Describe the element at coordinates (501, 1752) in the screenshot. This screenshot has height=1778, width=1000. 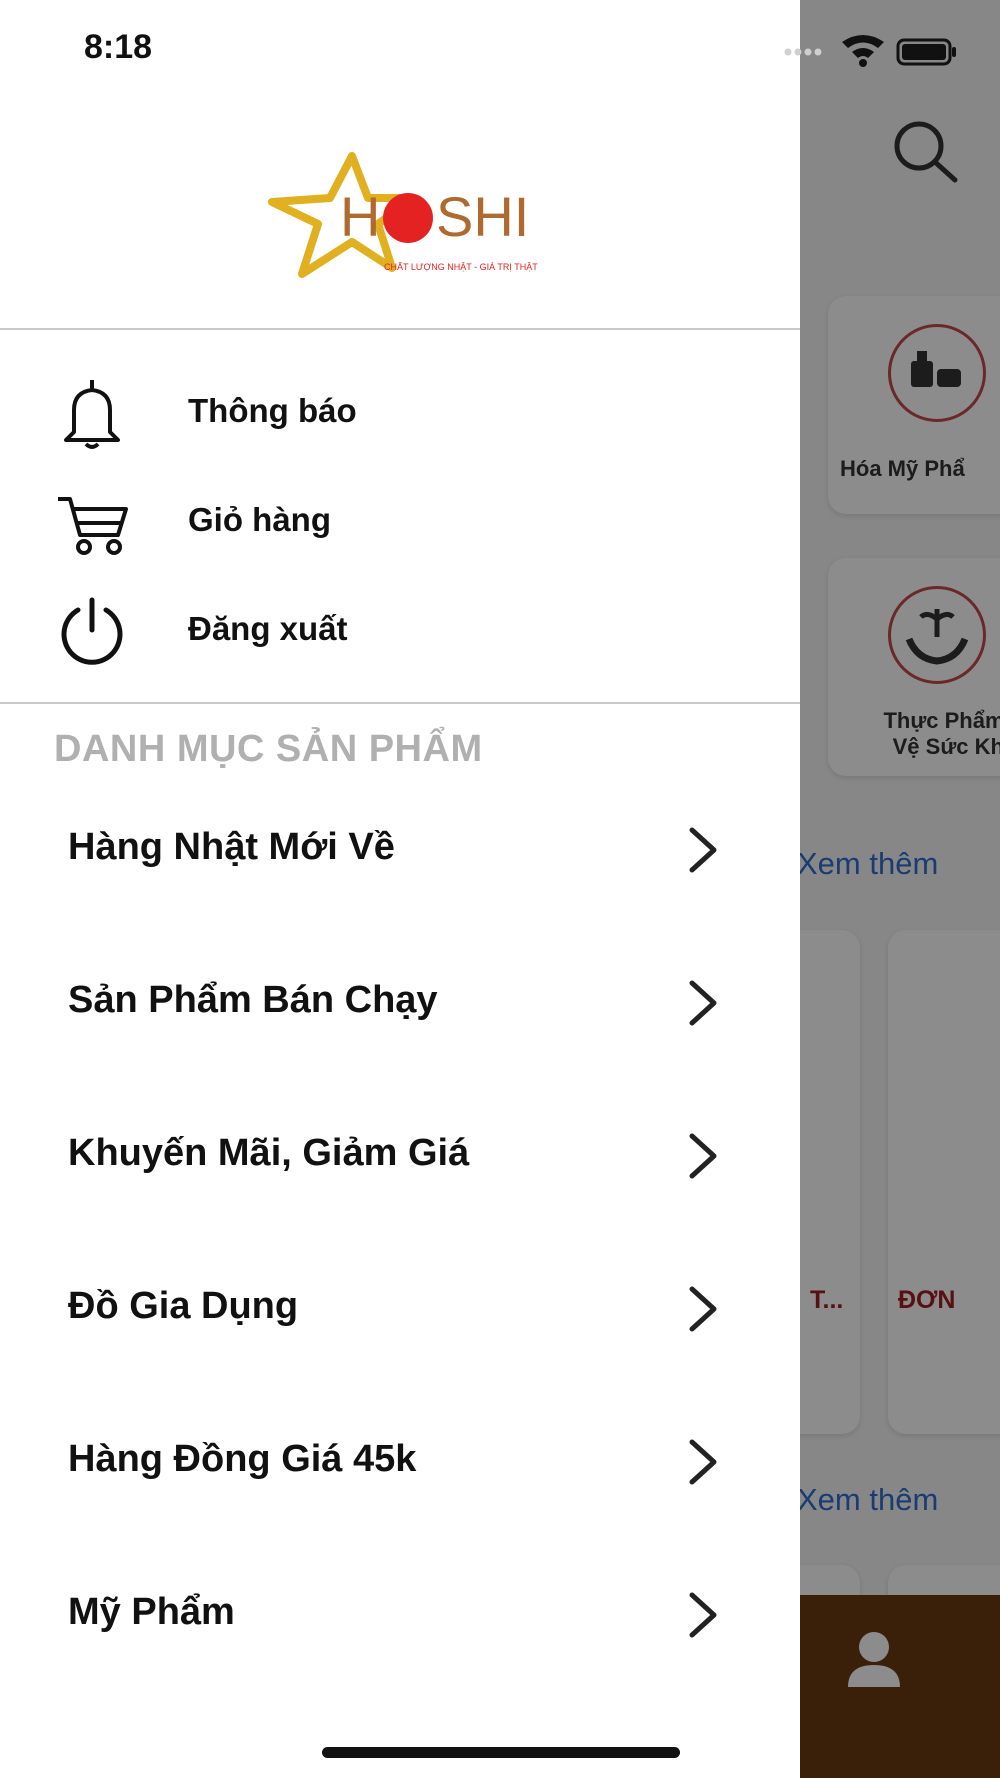
I see `home-indicator` at that location.